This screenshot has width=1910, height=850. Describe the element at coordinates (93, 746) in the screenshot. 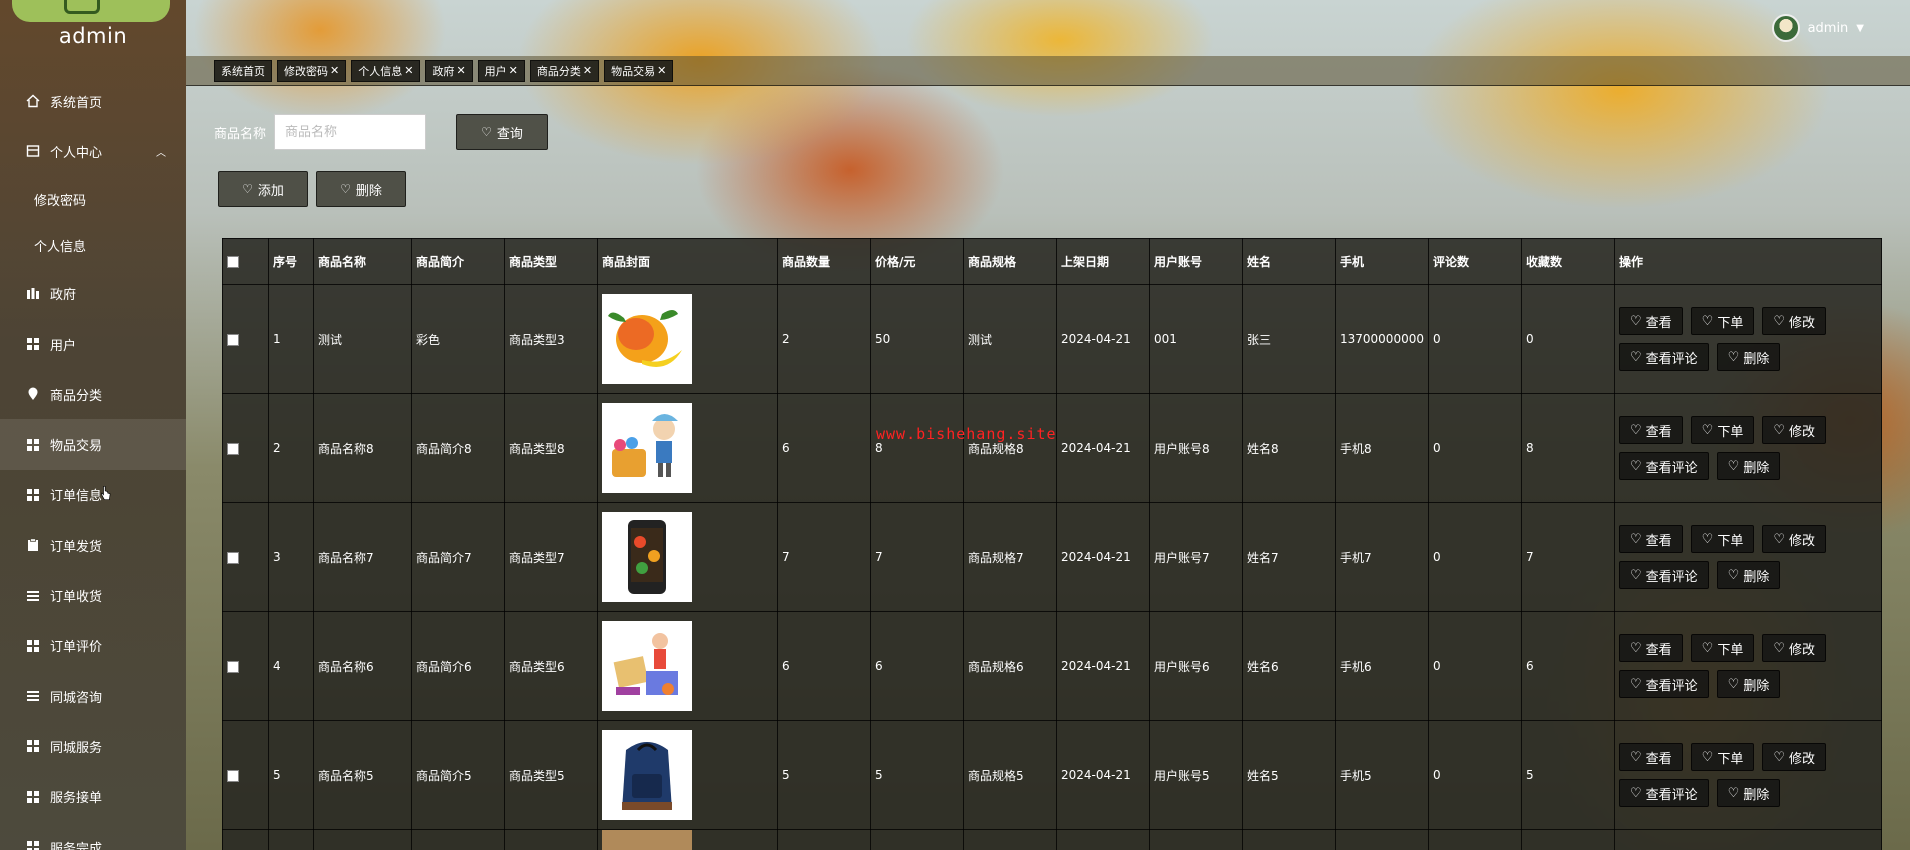

I see `sidebar-item-local-service: 同城服务` at that location.